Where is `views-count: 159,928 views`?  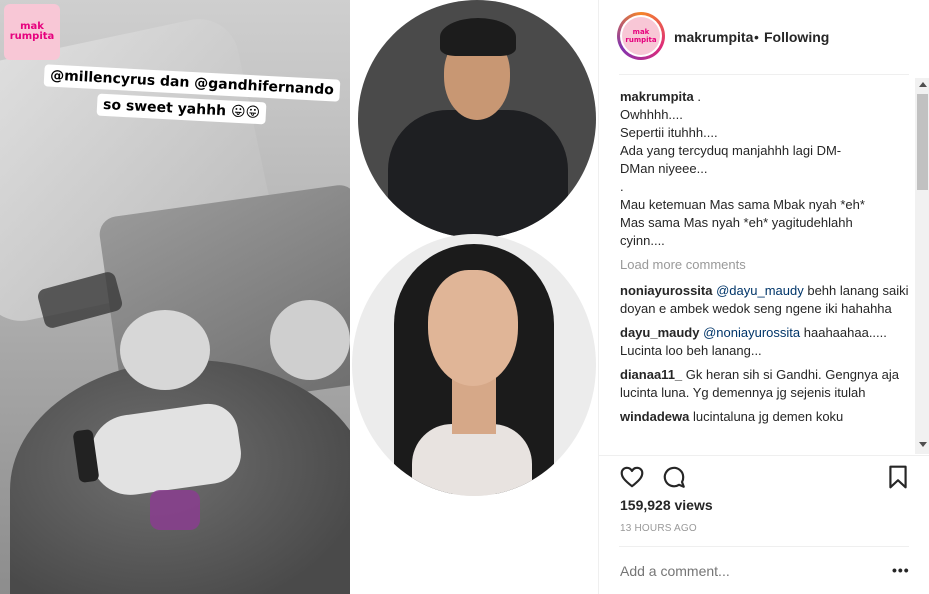
views-count: 159,928 views is located at coordinates (666, 505).